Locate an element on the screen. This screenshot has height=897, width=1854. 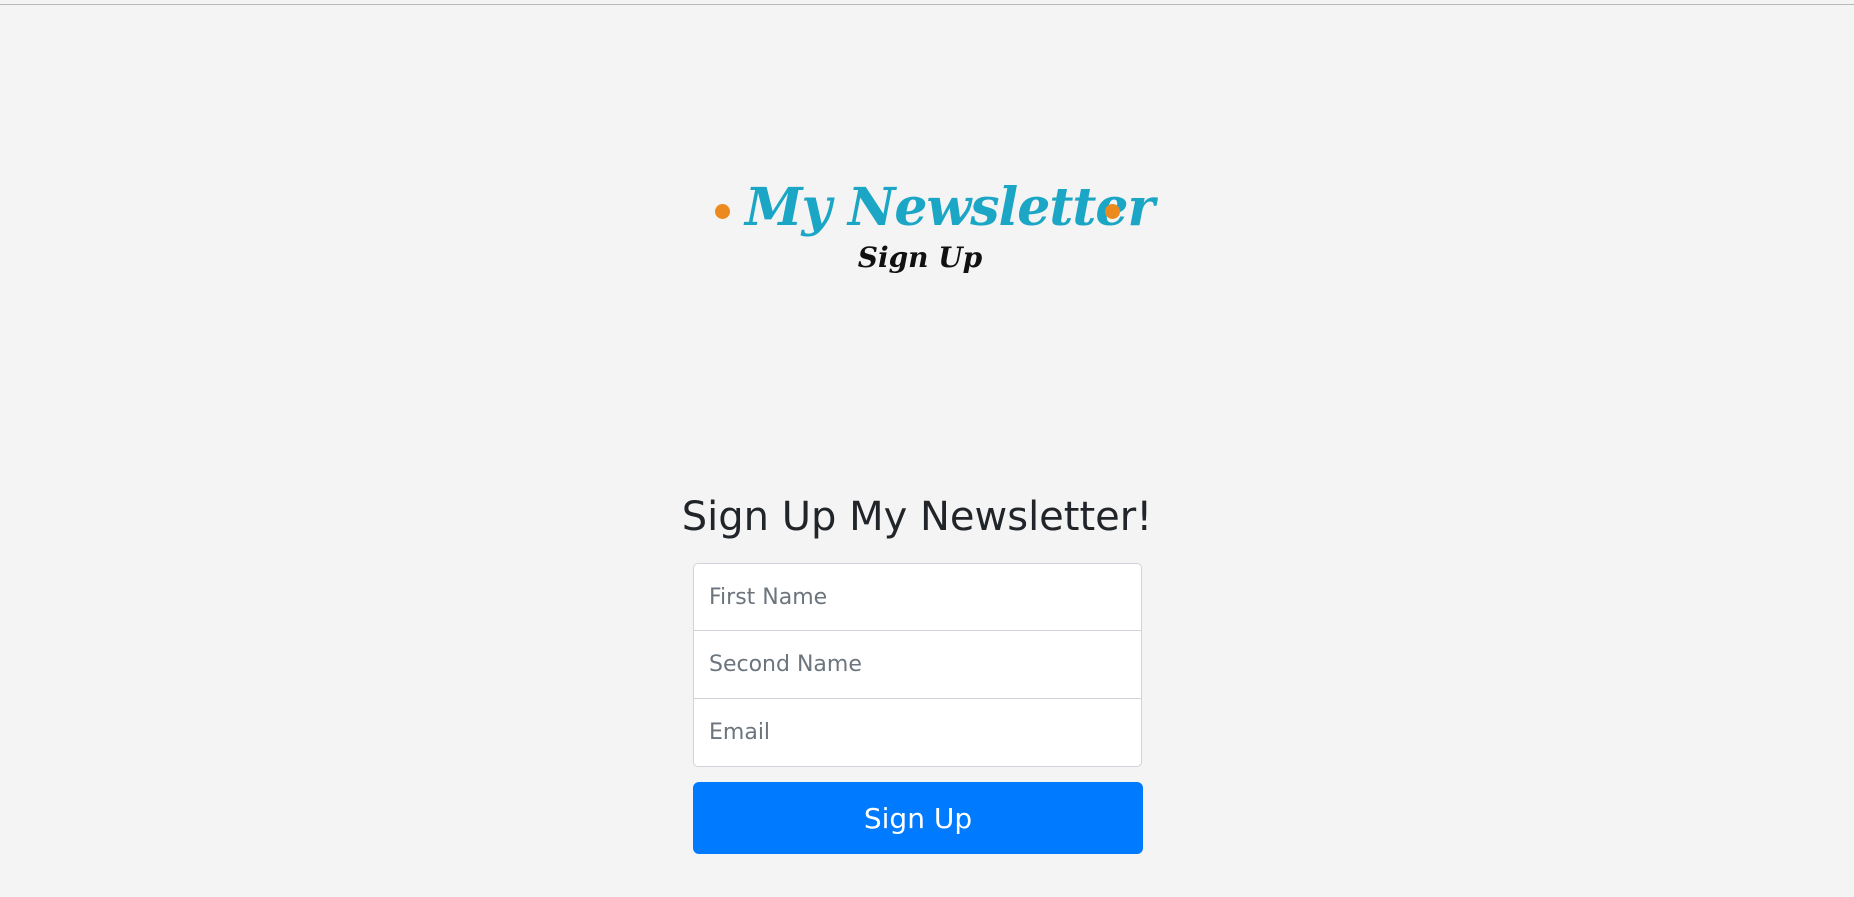
first-name-input is located at coordinates (917, 597).